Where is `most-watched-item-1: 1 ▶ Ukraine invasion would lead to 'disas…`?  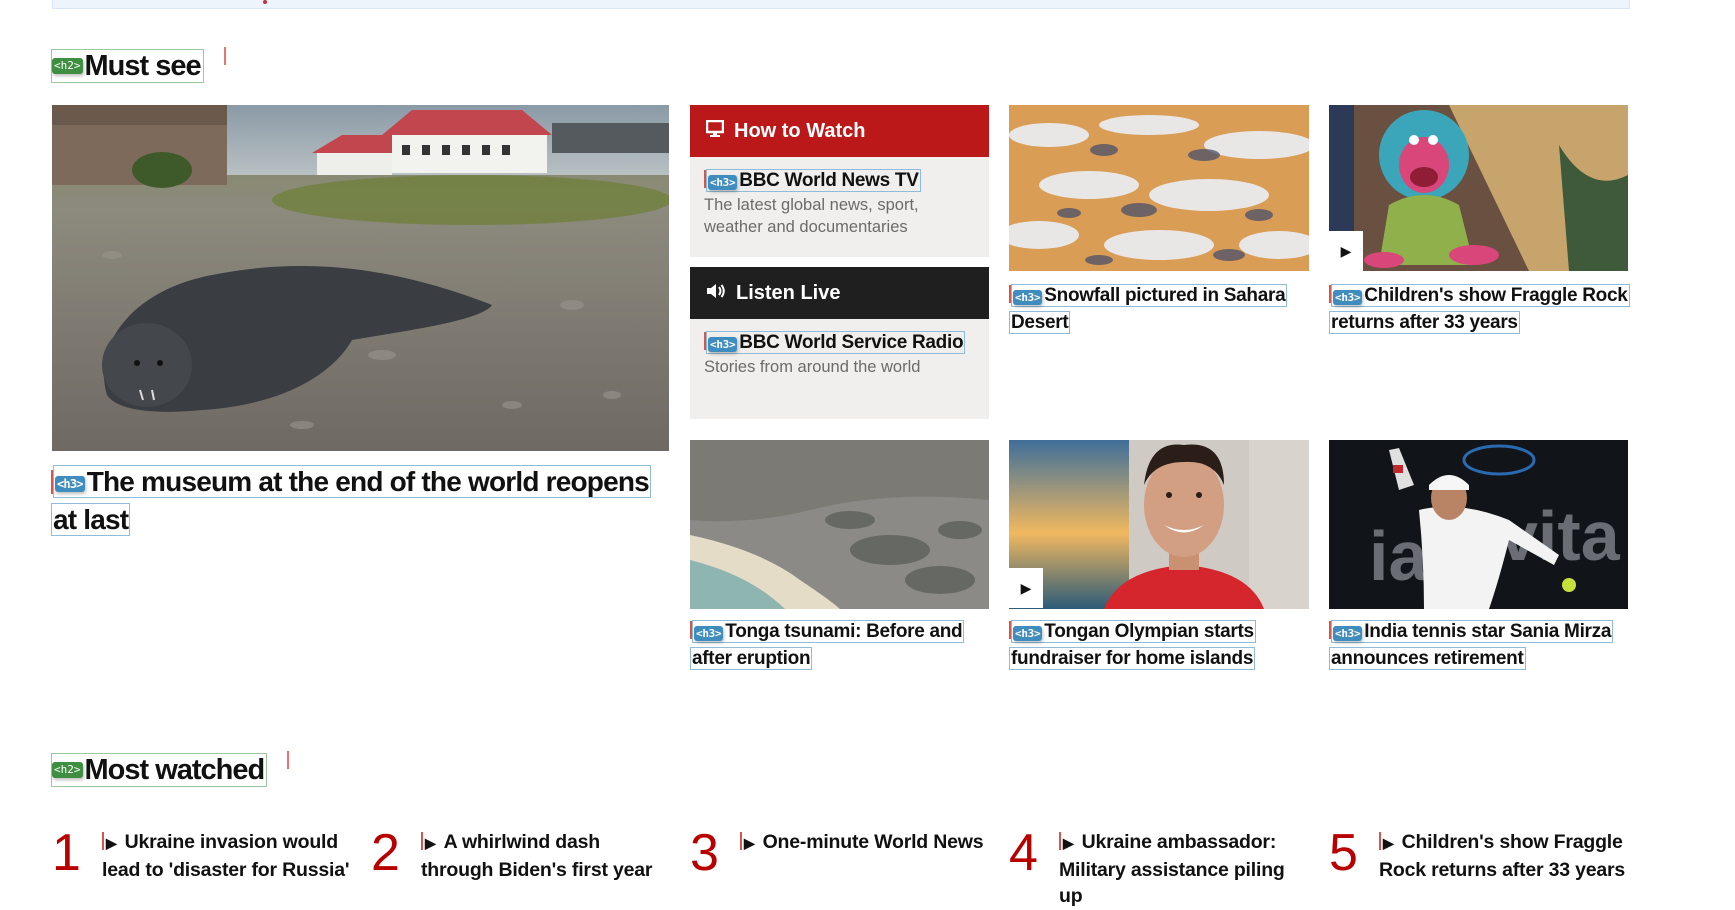
most-watched-item-1: 1 ▶ Ukraine invasion would lead to 'disas… is located at coordinates (202, 865).